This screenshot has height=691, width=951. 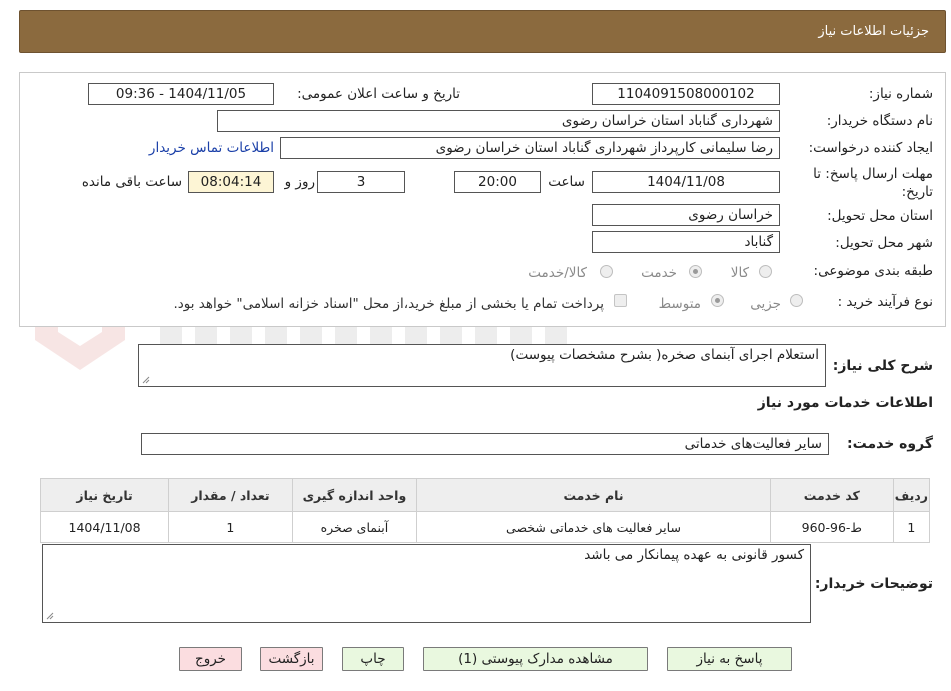 What do you see at coordinates (765, 304) in the screenshot?
I see `process-minor-label: جزیی` at bounding box center [765, 304].